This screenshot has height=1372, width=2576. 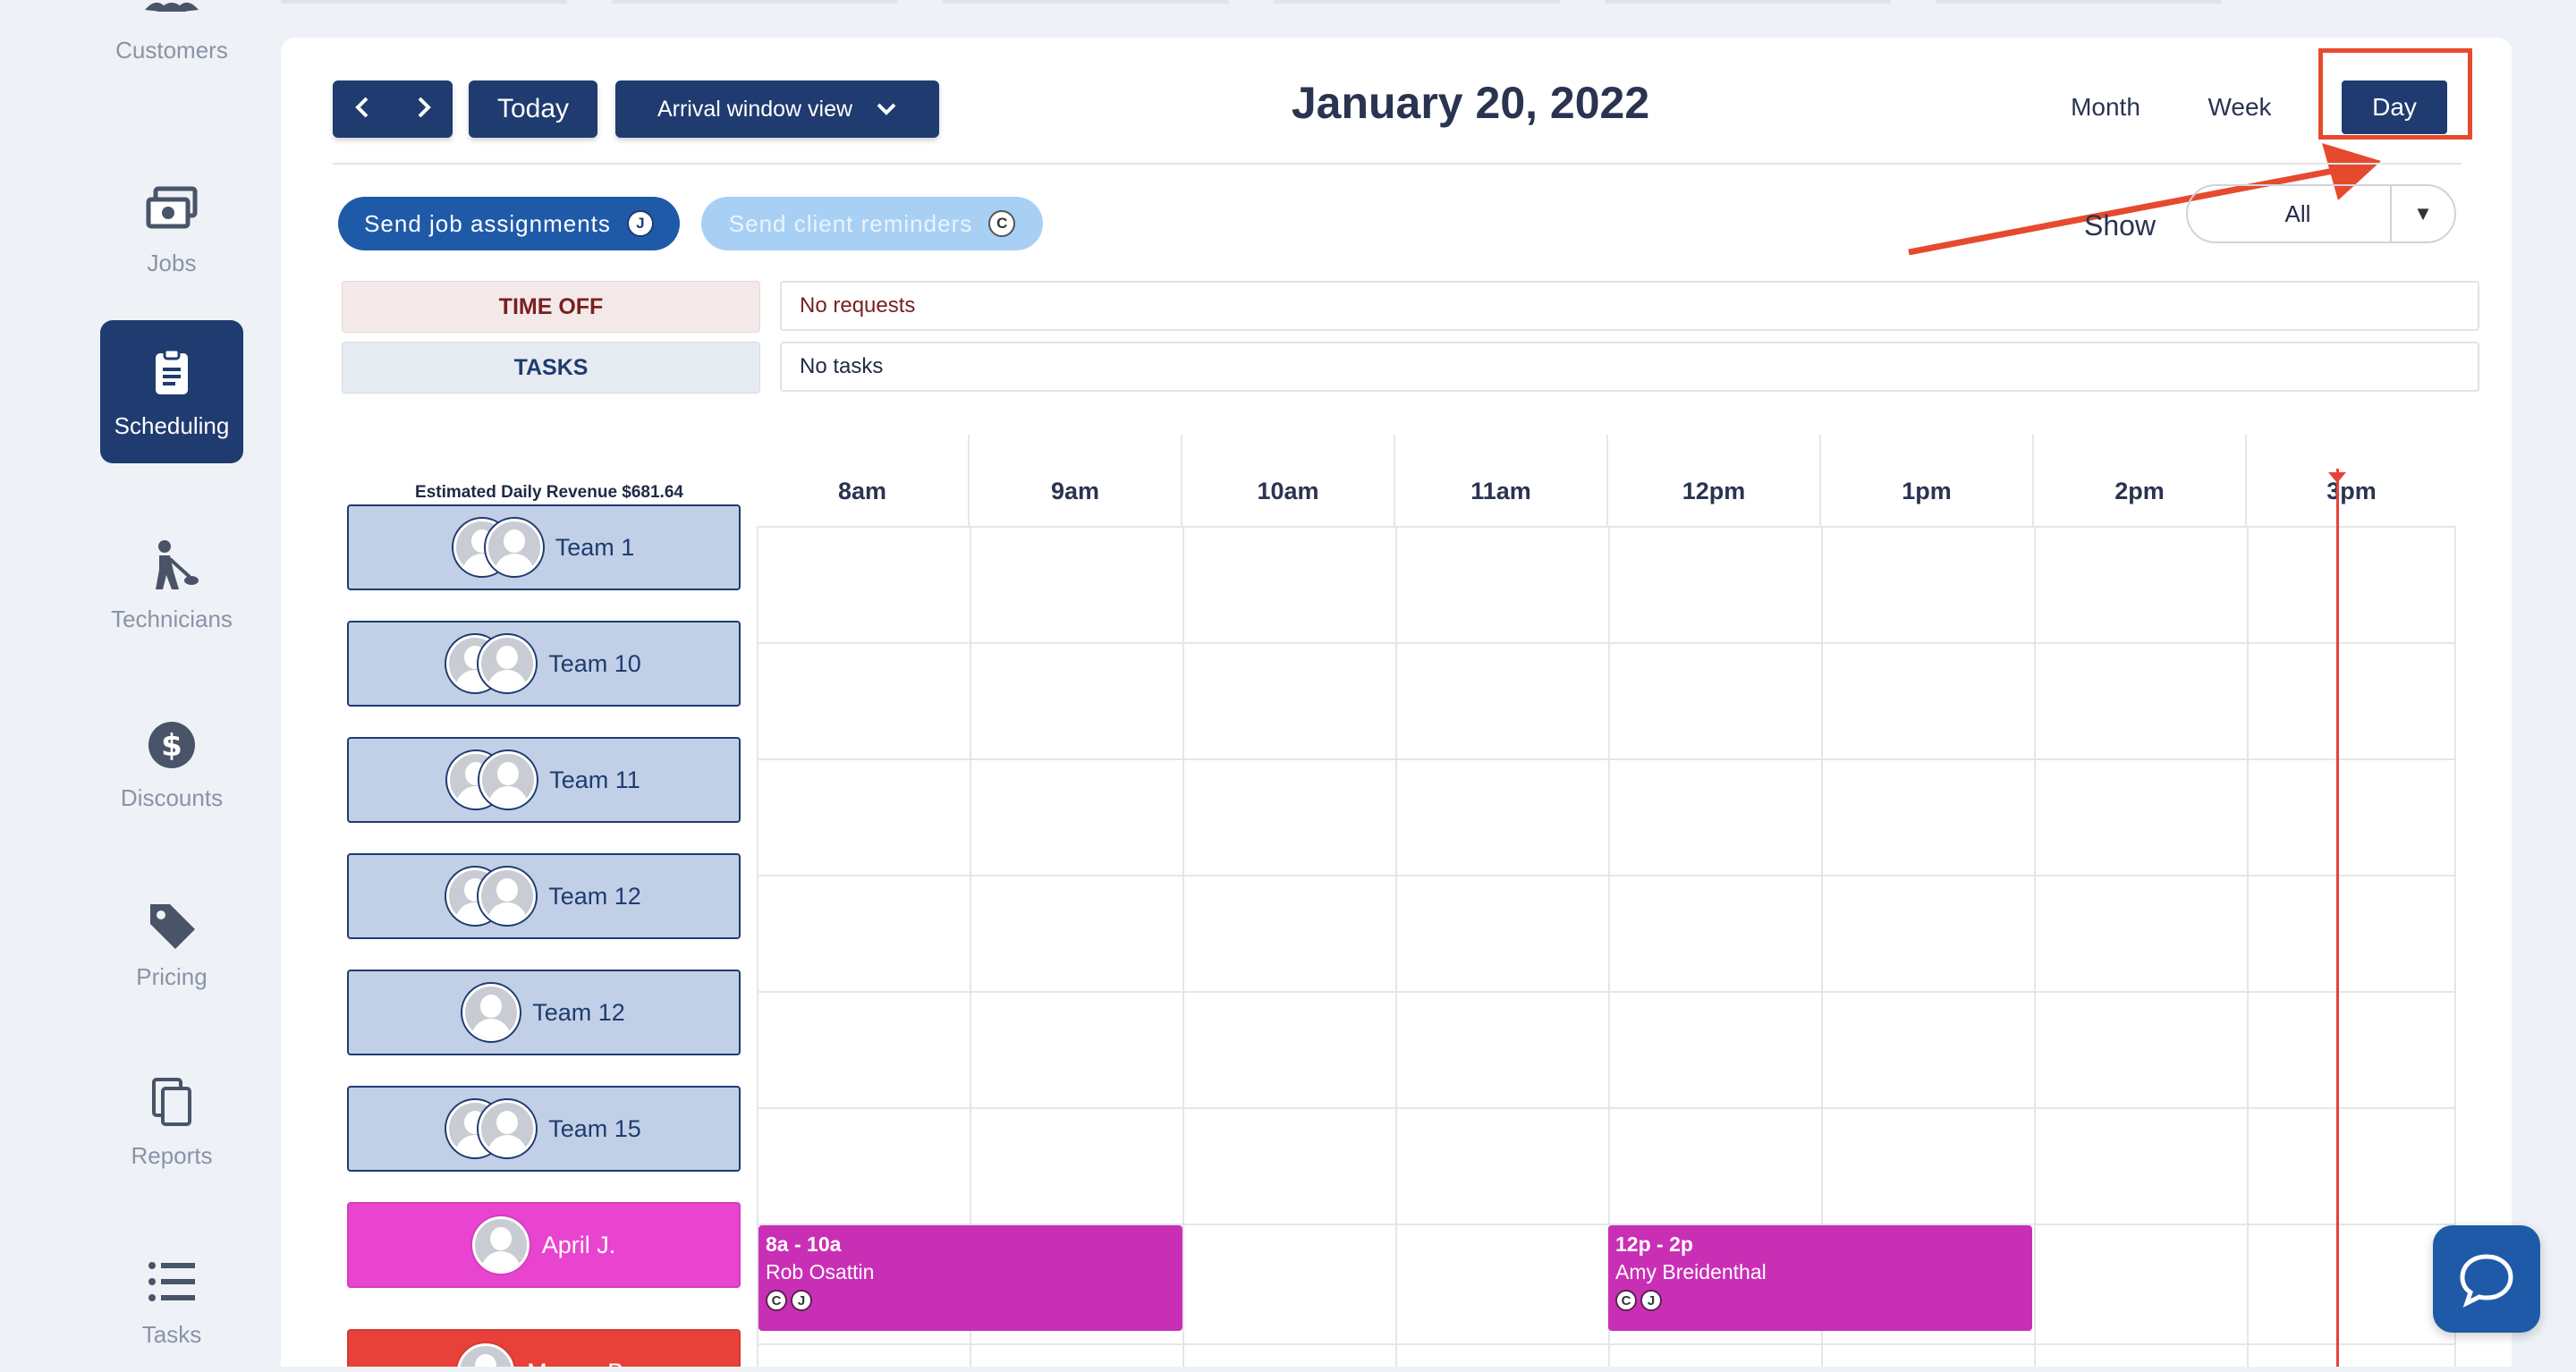 What do you see at coordinates (2321, 214) in the screenshot?
I see `show-filter-select: All ▼` at bounding box center [2321, 214].